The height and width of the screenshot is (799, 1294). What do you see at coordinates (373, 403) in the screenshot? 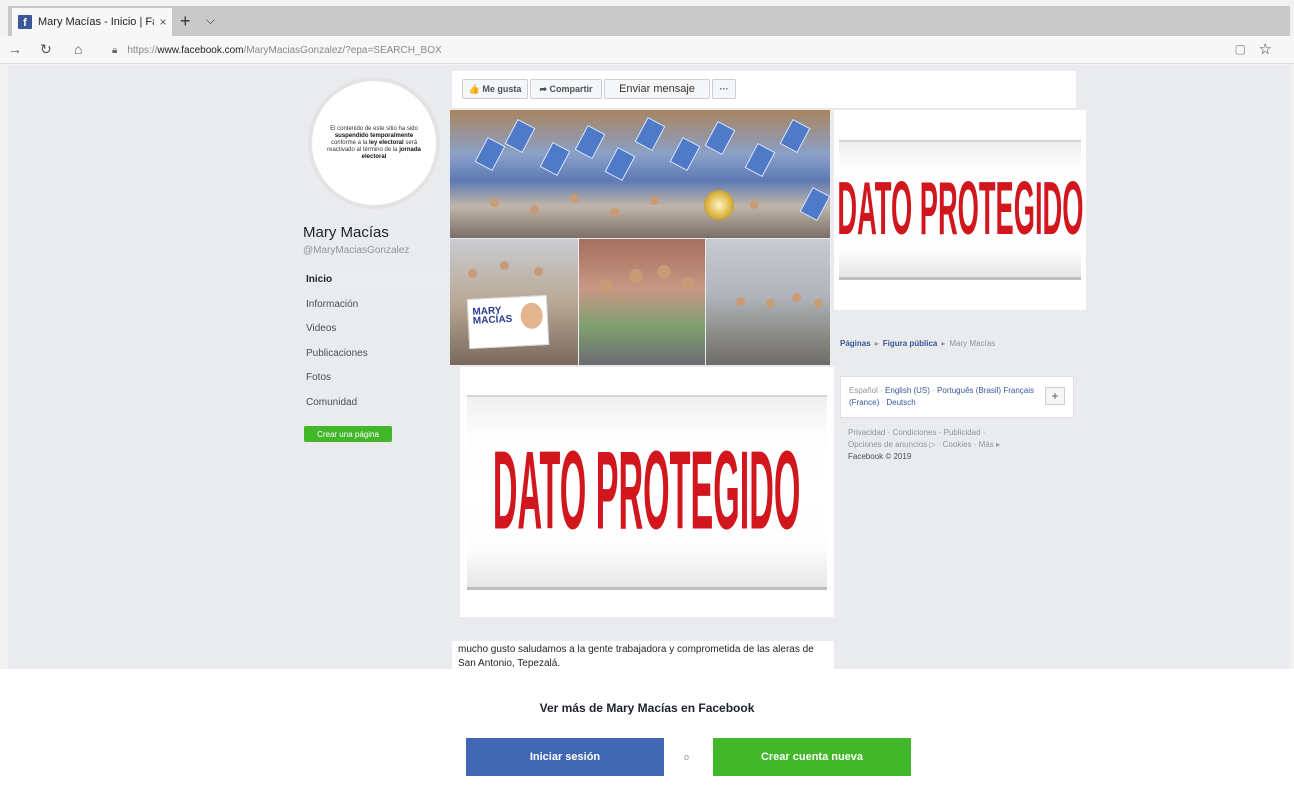
I see `sidebar-item-comunidad: Comunidad` at bounding box center [373, 403].